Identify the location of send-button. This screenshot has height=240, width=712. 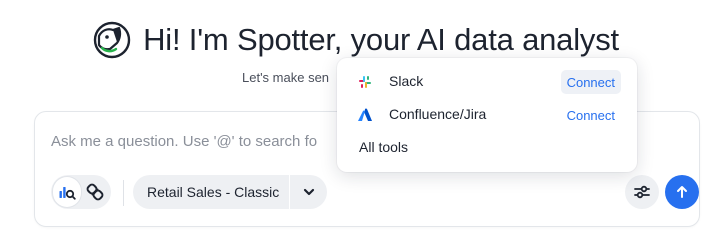
(682, 192).